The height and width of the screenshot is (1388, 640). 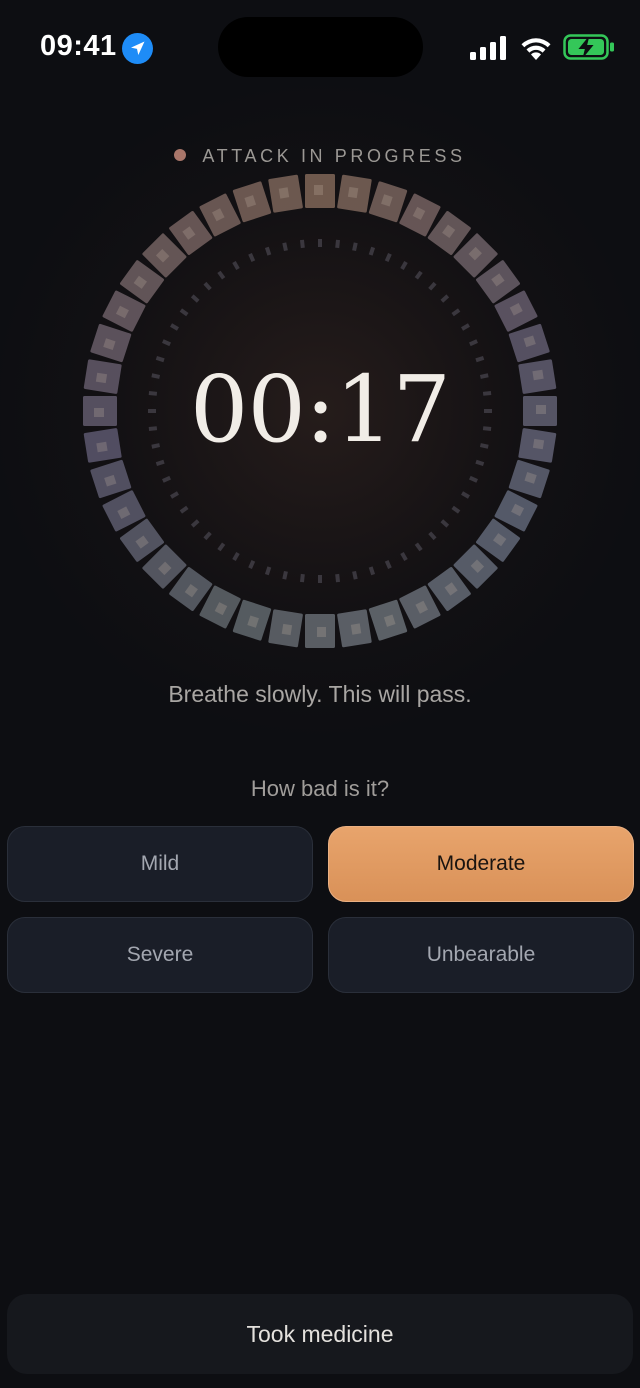 What do you see at coordinates (481, 955) in the screenshot?
I see `severity-unbearable-button: Unbearable` at bounding box center [481, 955].